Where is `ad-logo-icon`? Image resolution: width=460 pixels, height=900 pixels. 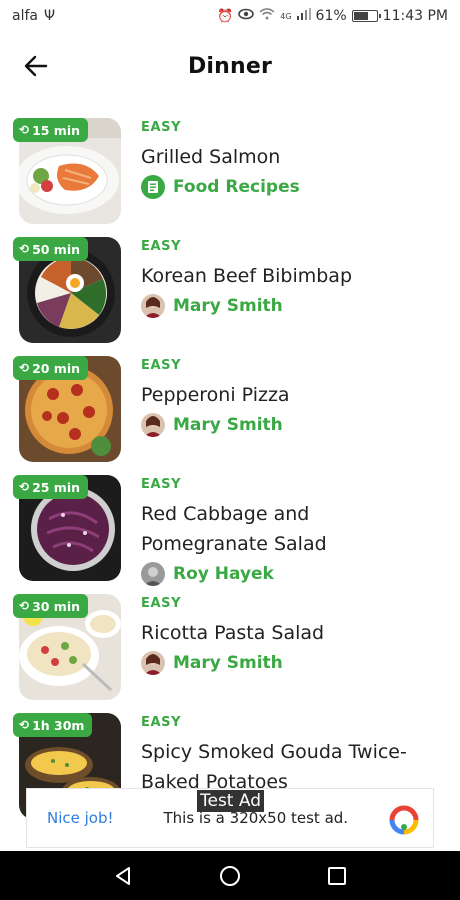 ad-logo-icon is located at coordinates (404, 820).